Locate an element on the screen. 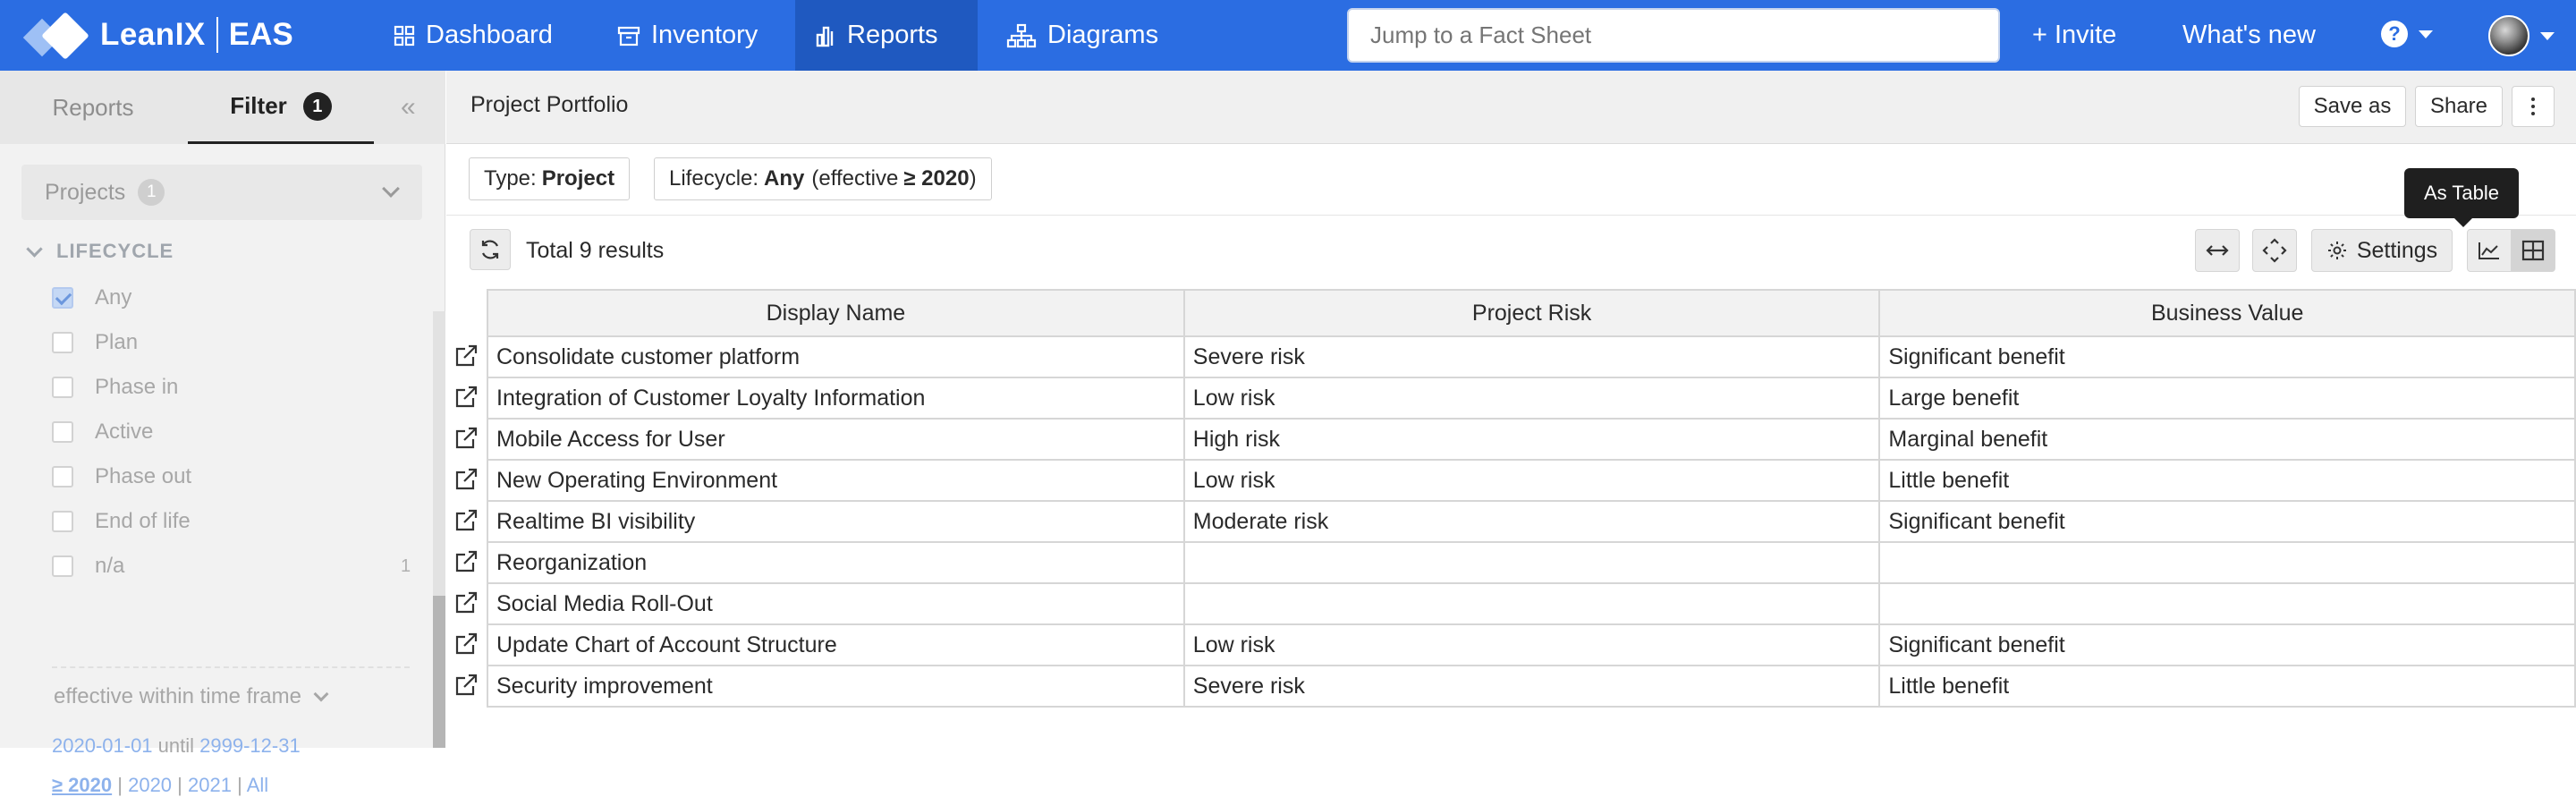  preset-all: All is located at coordinates (257, 785).